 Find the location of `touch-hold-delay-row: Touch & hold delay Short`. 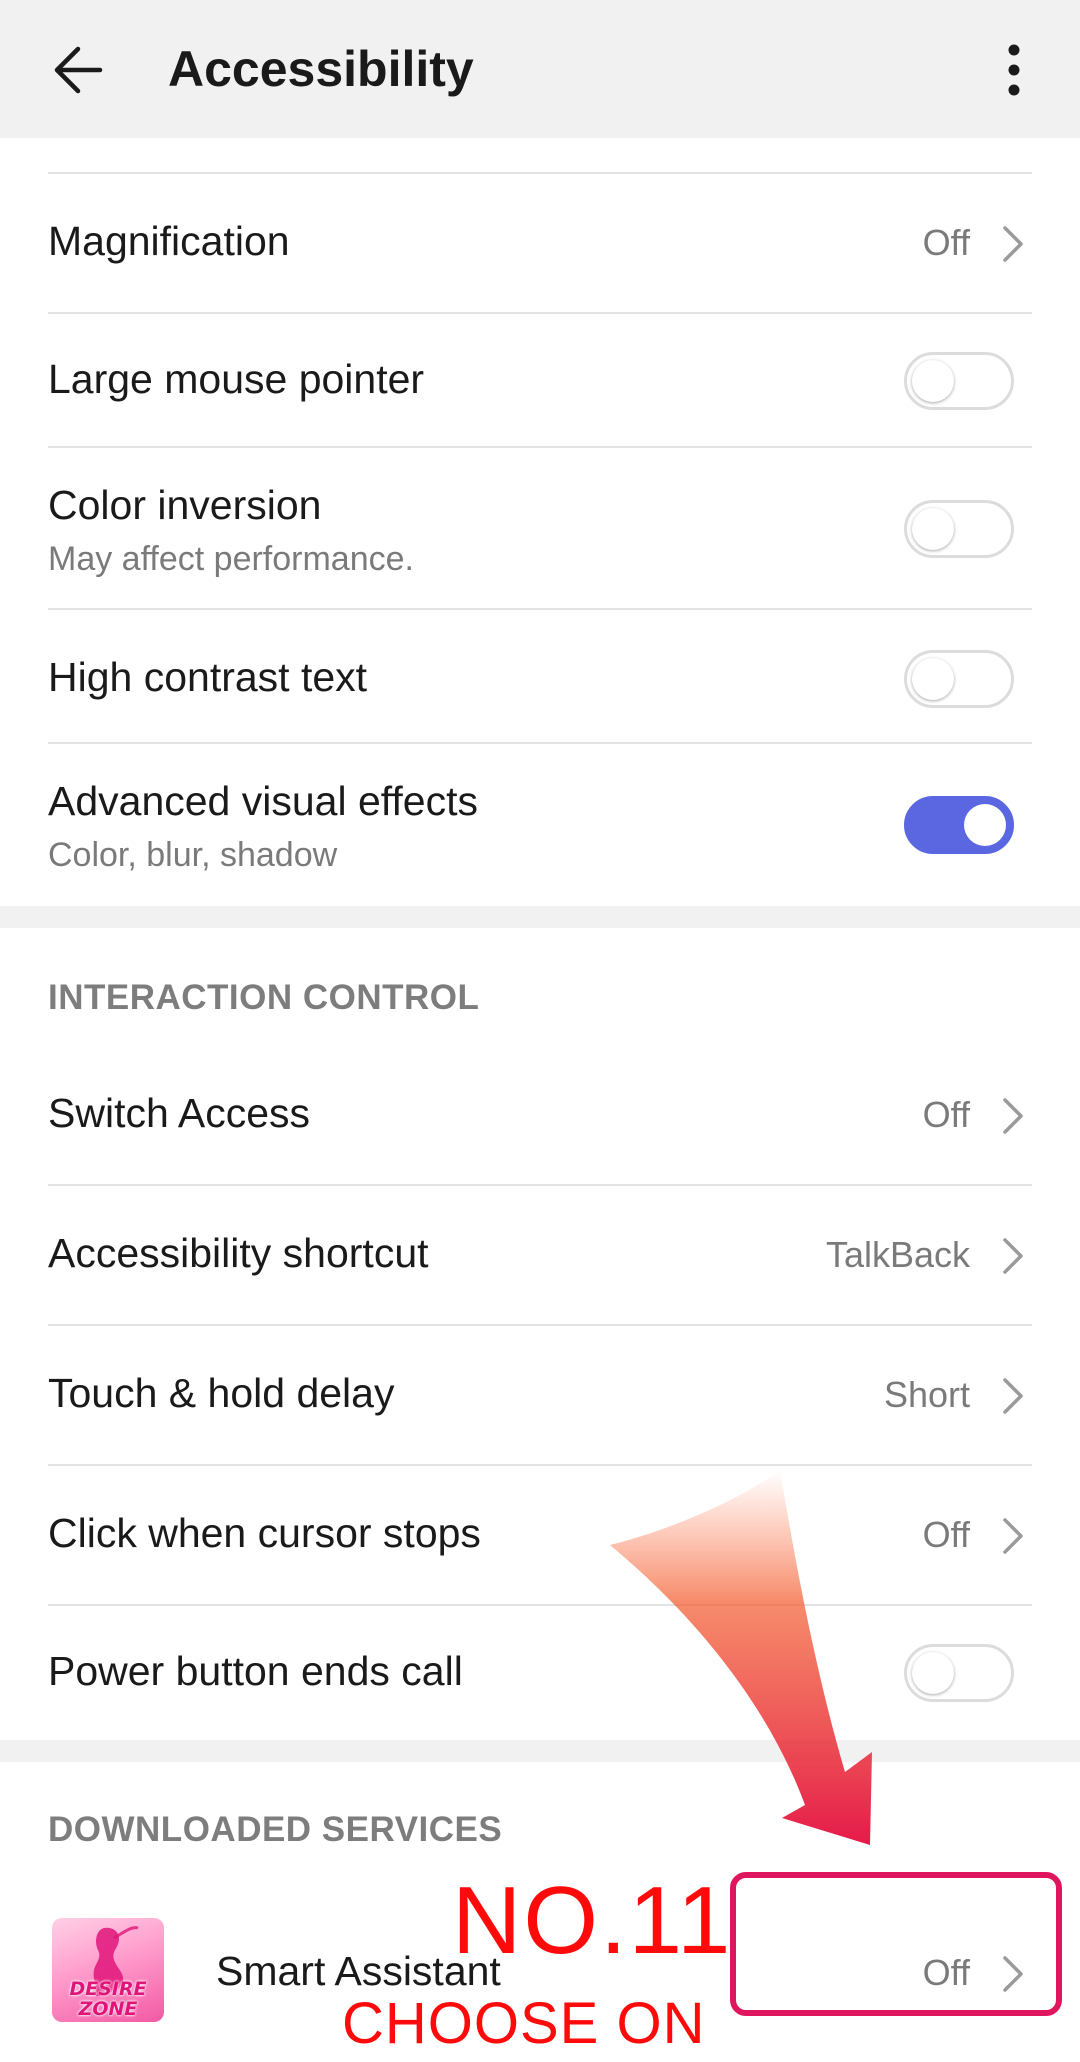

touch-hold-delay-row: Touch & hold delay Short is located at coordinates (540, 1396).